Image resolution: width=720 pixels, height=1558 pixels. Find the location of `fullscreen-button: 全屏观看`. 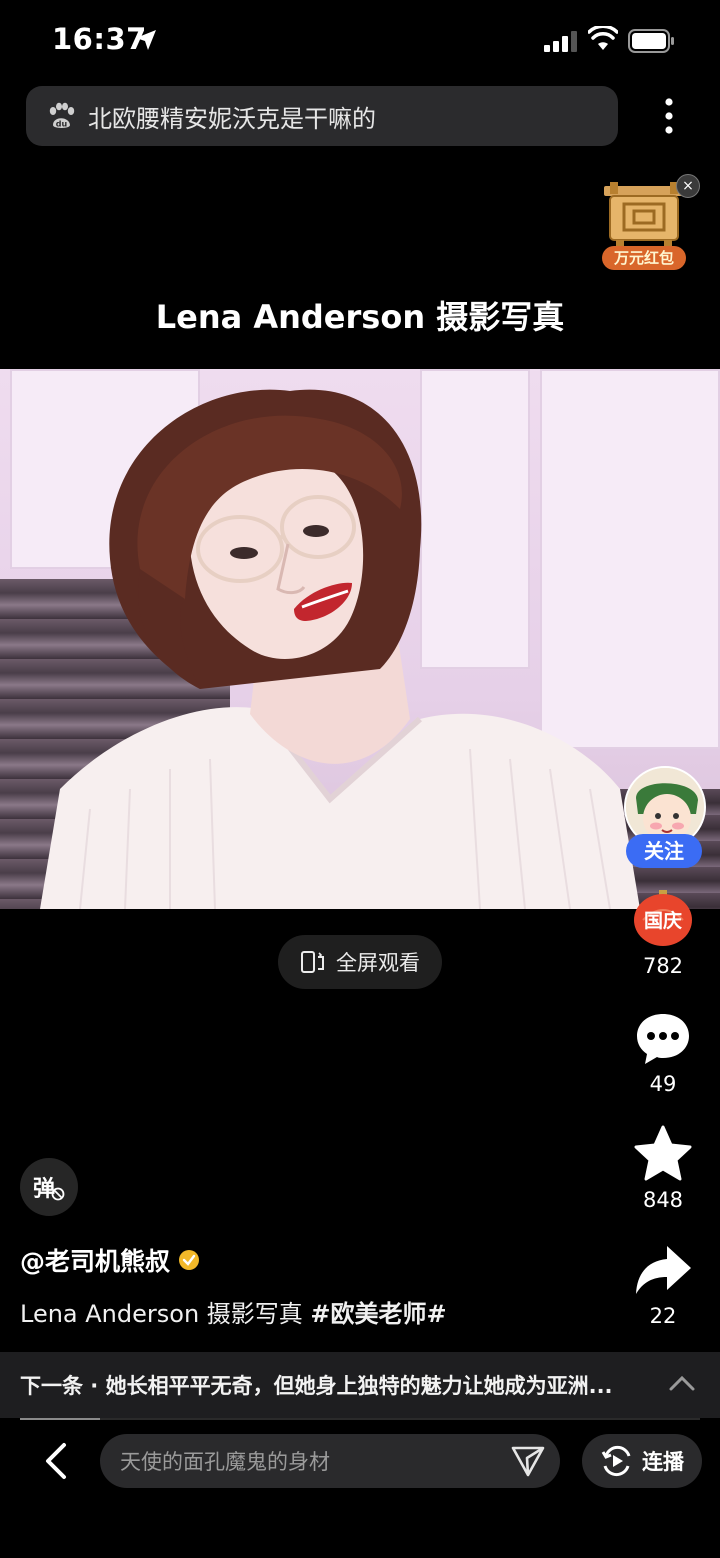

fullscreen-button: 全屏观看 is located at coordinates (360, 962).